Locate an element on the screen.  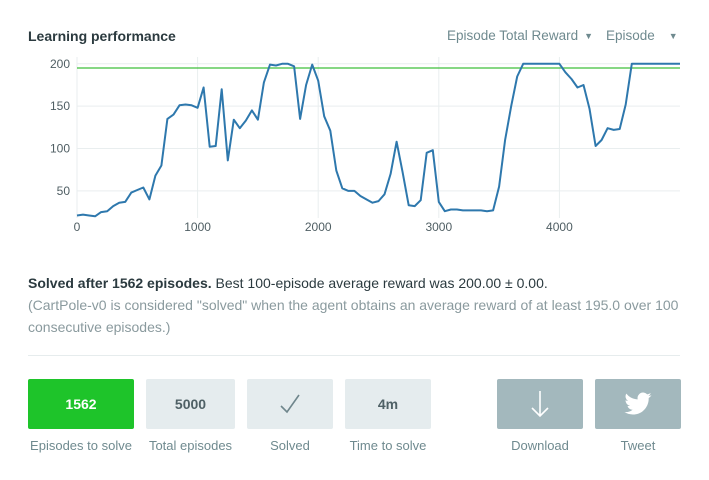
download-arrow-icon is located at coordinates (540, 404).